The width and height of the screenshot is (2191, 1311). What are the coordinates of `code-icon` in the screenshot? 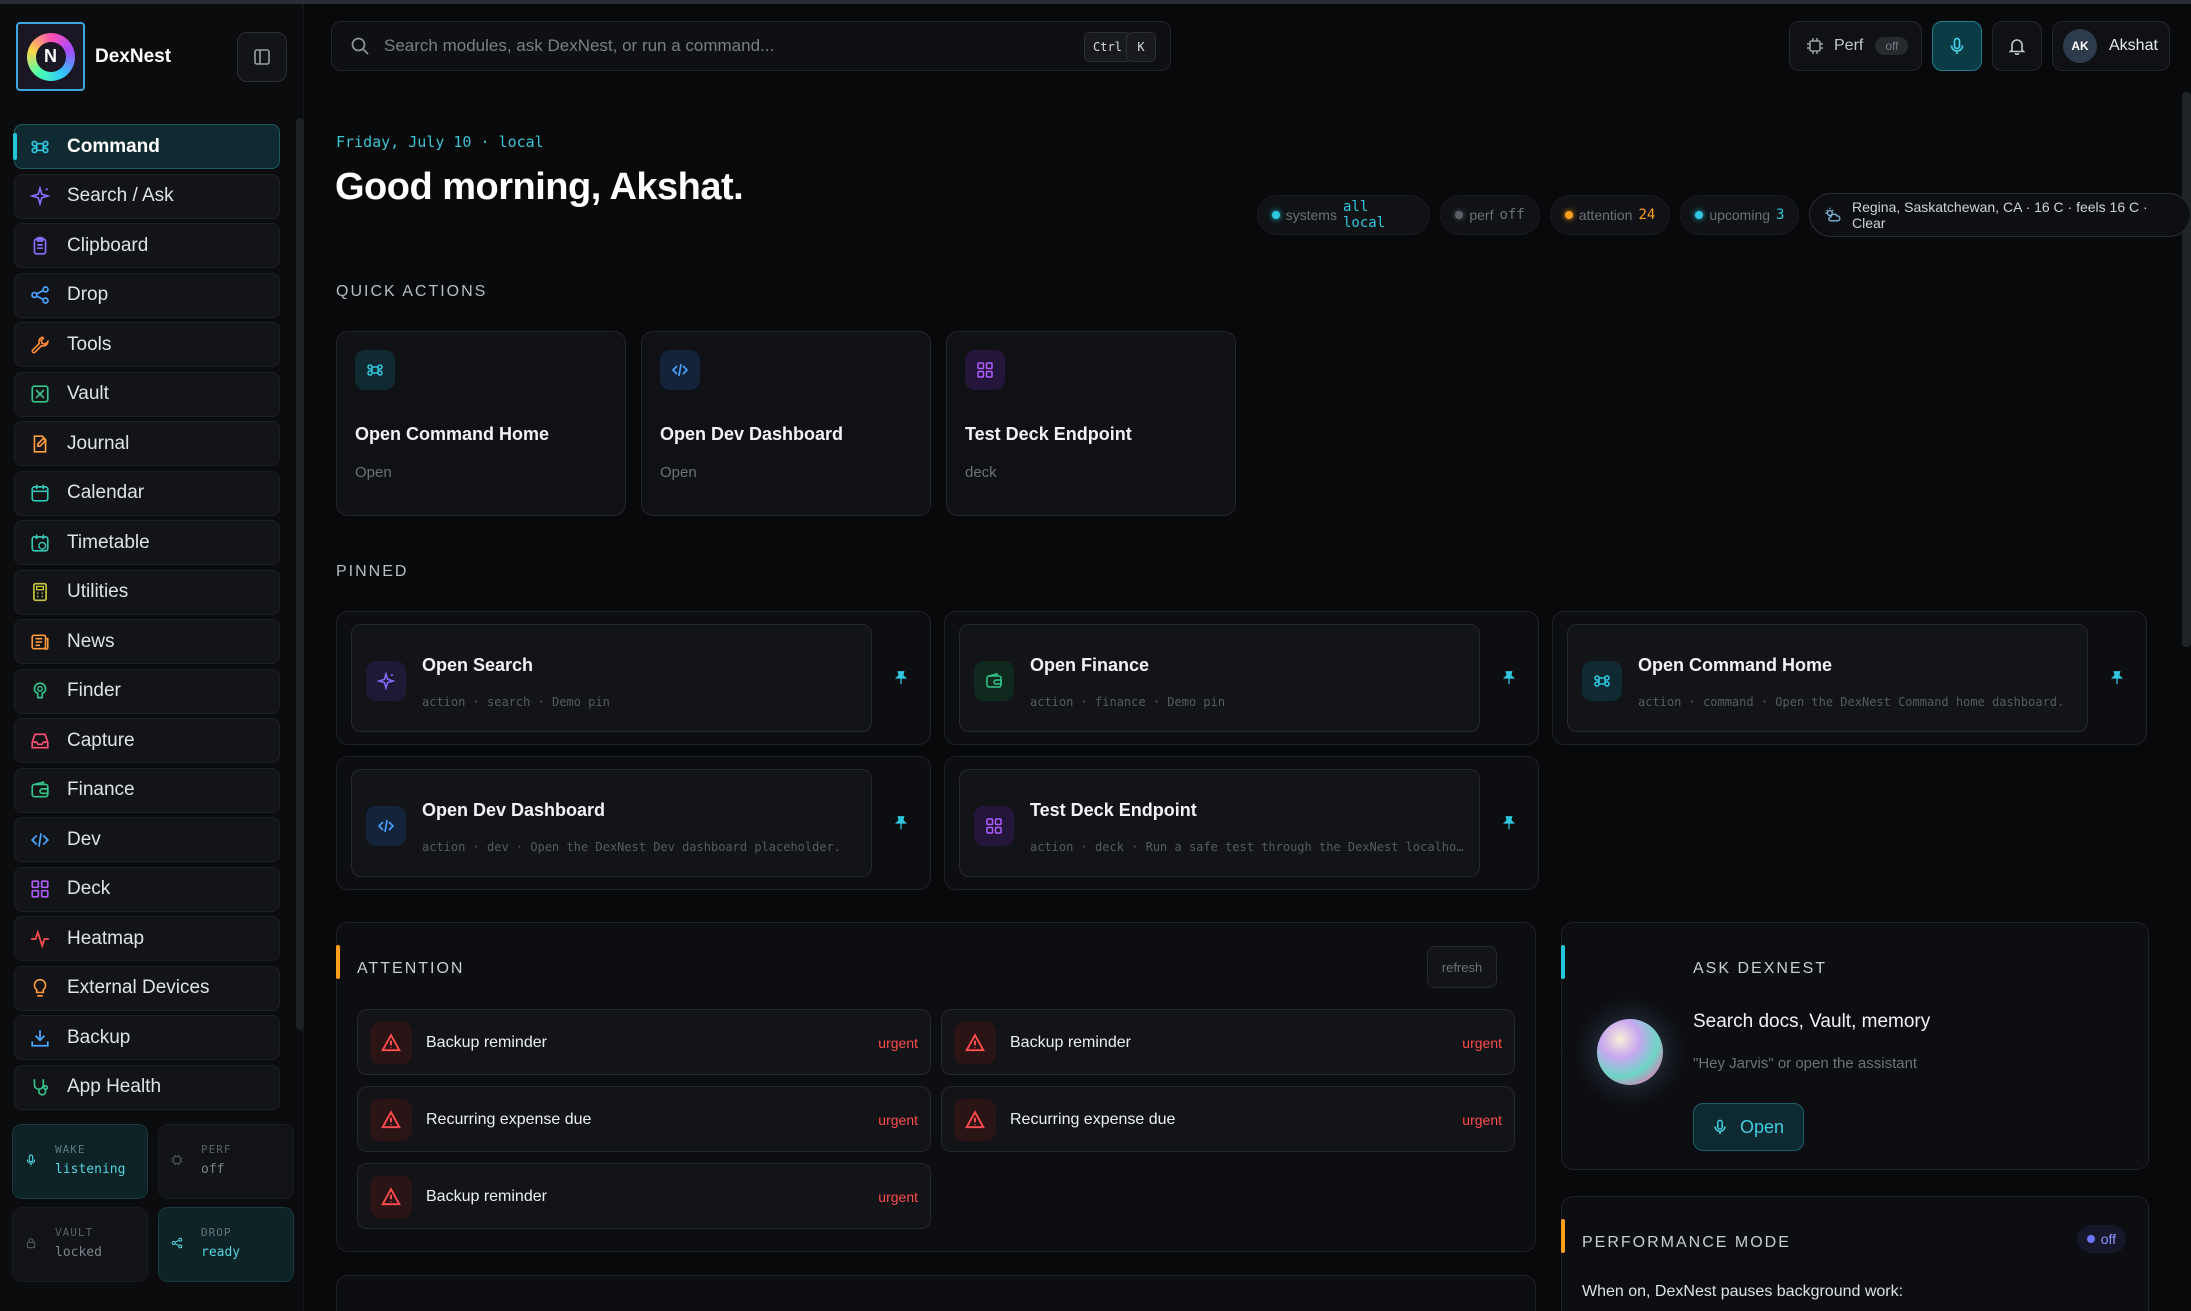 It's located at (40, 839).